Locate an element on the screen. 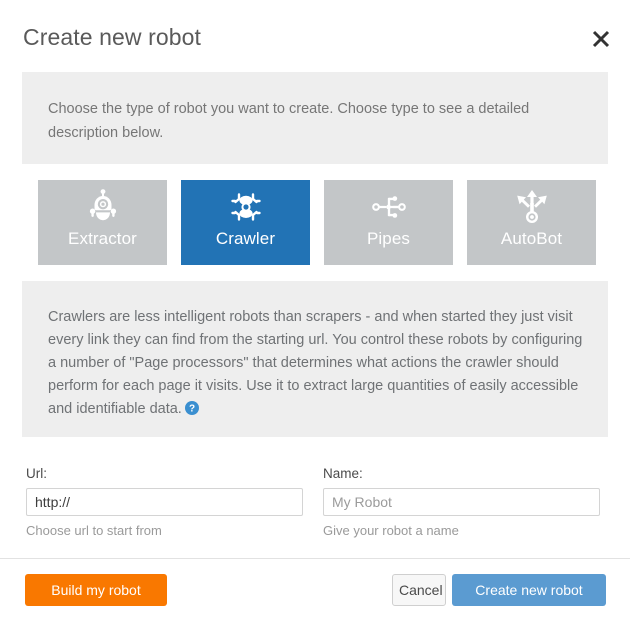 The height and width of the screenshot is (633, 630). url-input is located at coordinates (164, 502).